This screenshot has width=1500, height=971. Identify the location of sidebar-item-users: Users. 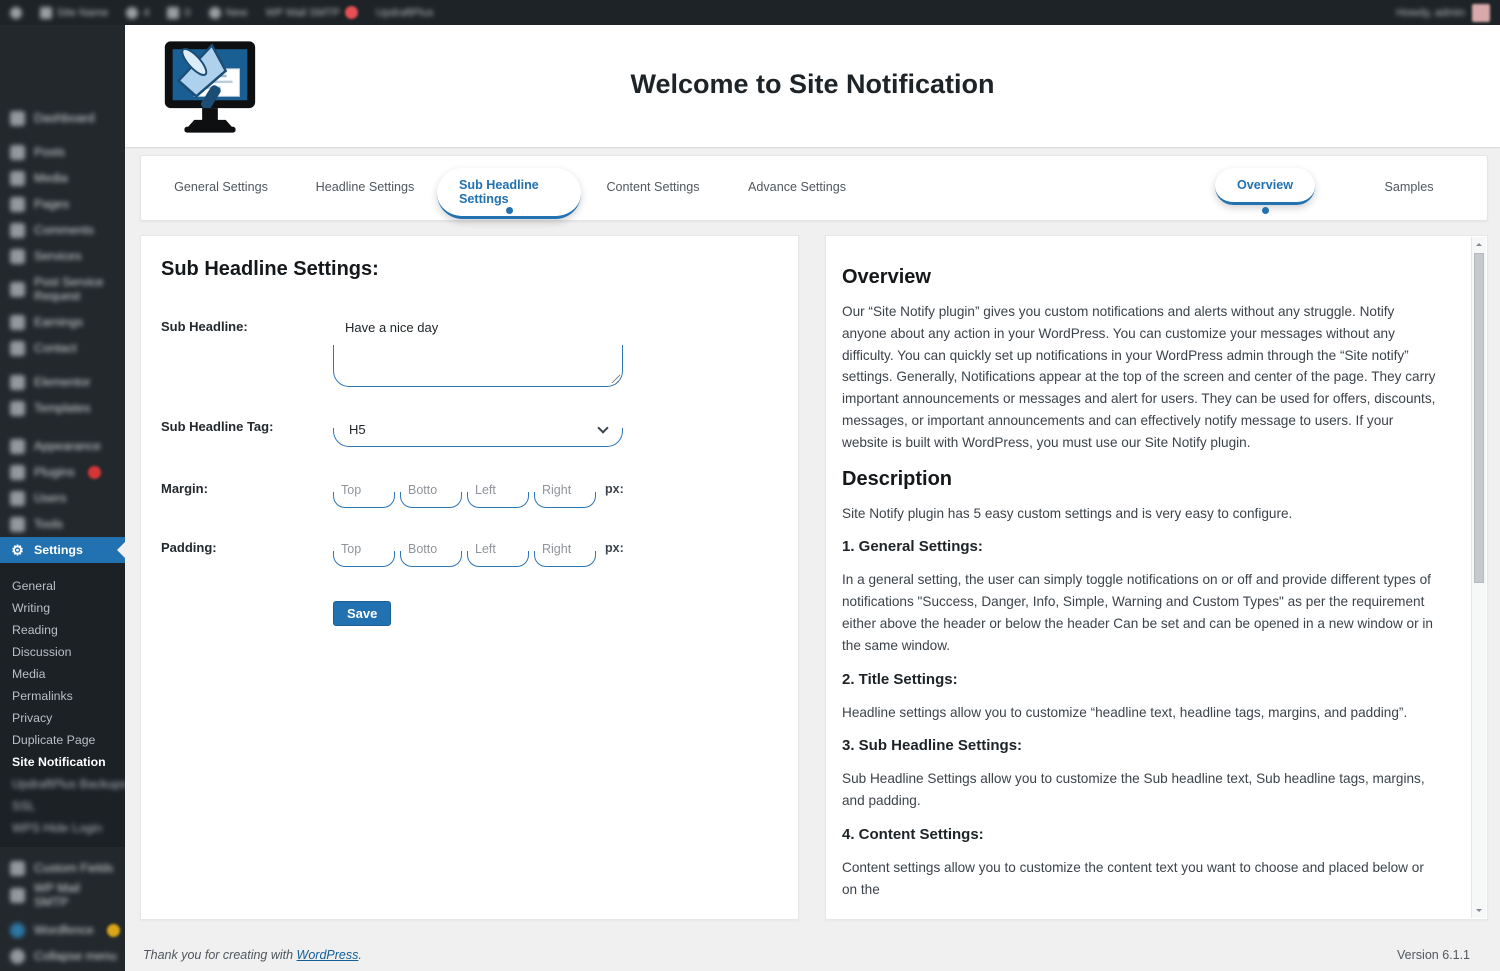
(62, 498).